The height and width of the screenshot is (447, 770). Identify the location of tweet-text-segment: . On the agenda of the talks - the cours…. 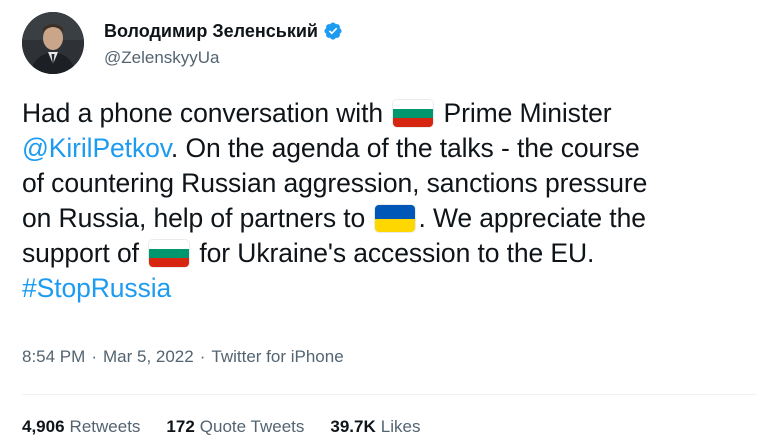
(405, 148).